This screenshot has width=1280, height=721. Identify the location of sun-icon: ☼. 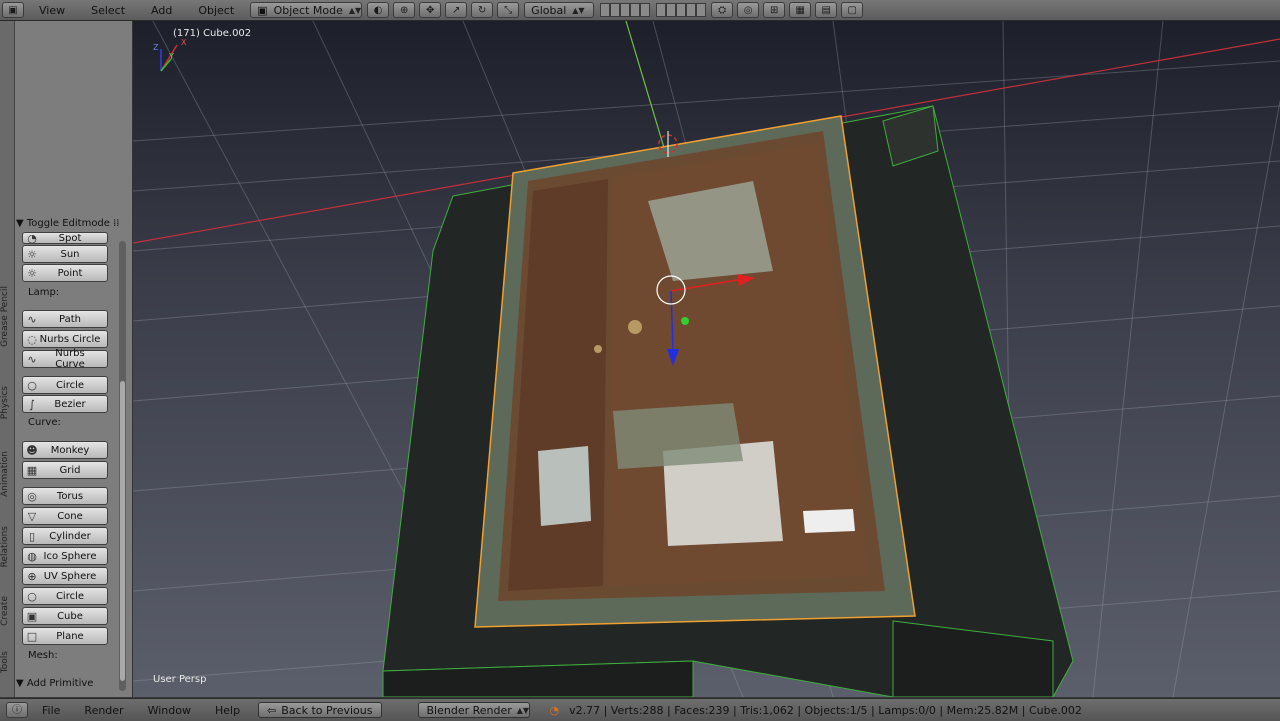
(32, 254).